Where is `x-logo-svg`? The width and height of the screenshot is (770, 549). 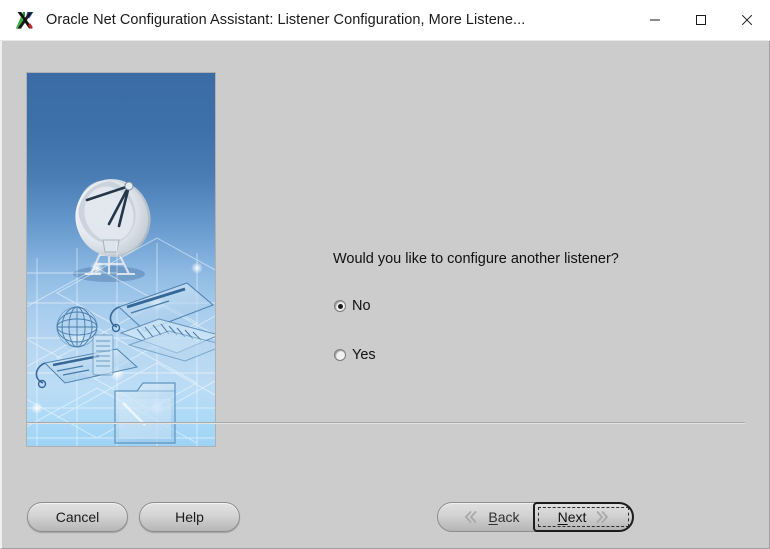 x-logo-svg is located at coordinates (25, 20).